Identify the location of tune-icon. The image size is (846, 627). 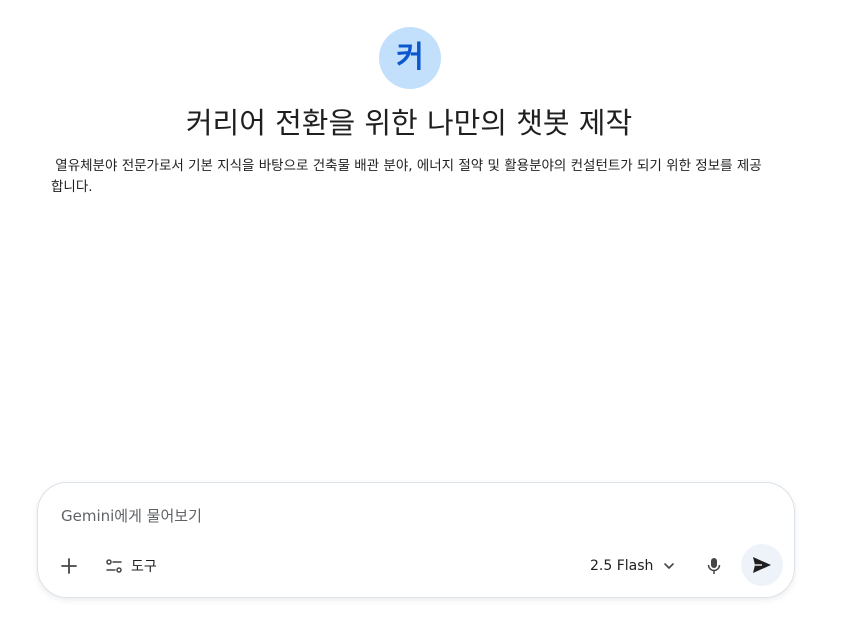
(114, 566).